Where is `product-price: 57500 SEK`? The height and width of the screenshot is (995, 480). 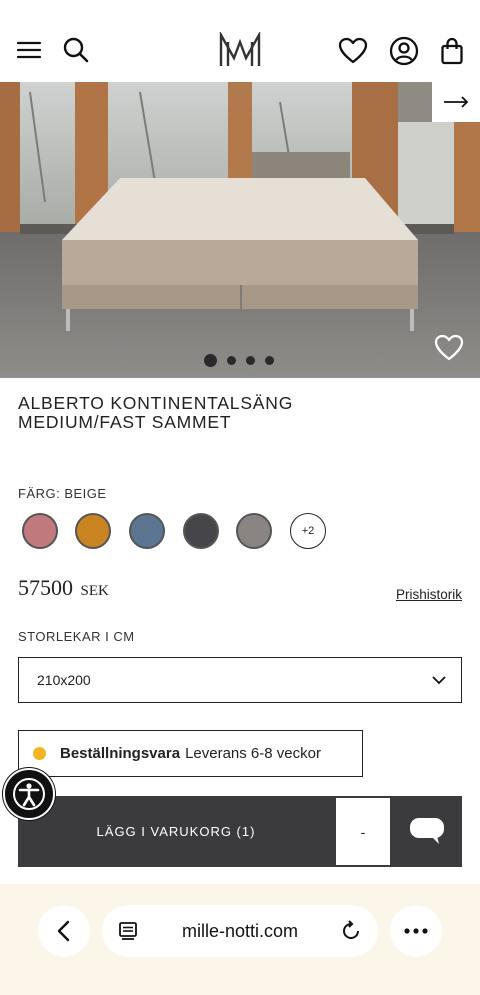 product-price: 57500 SEK is located at coordinates (63, 588).